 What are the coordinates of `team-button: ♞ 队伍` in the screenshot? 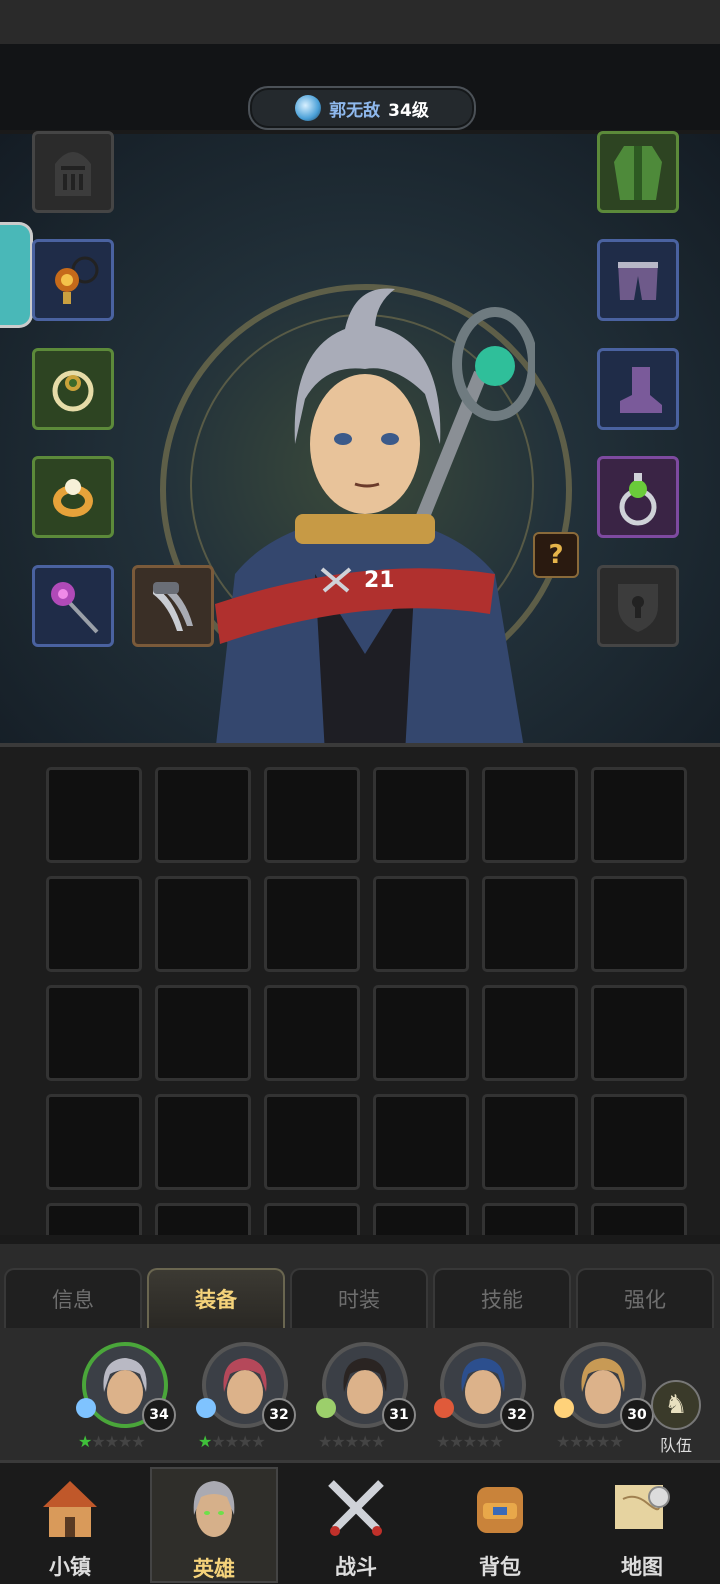 It's located at (676, 1417).